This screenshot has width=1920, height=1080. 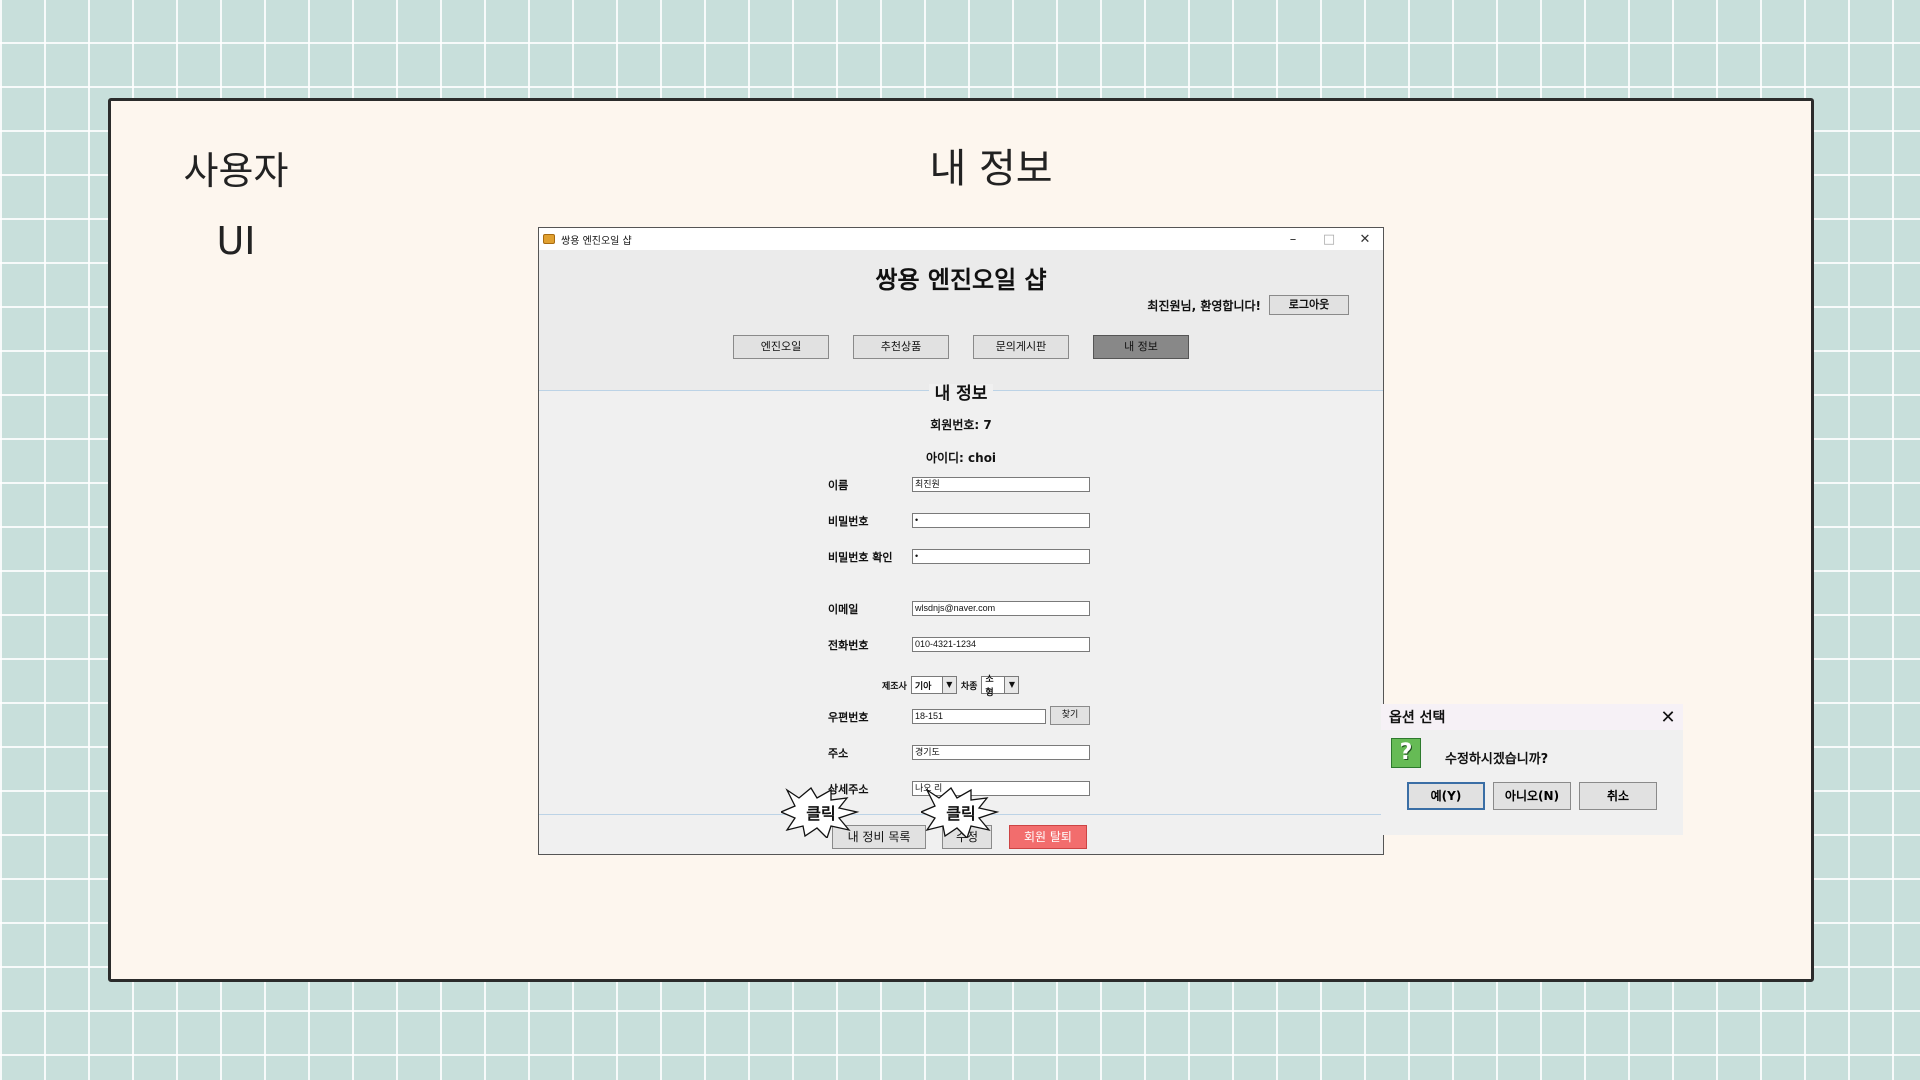 I want to click on zipcode-field: 18-151, so click(x=979, y=716).